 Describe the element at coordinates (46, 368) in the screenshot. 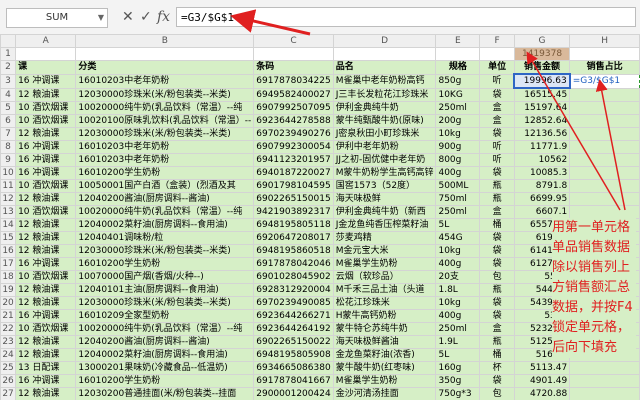

I see `cell: 13 日配课` at that location.